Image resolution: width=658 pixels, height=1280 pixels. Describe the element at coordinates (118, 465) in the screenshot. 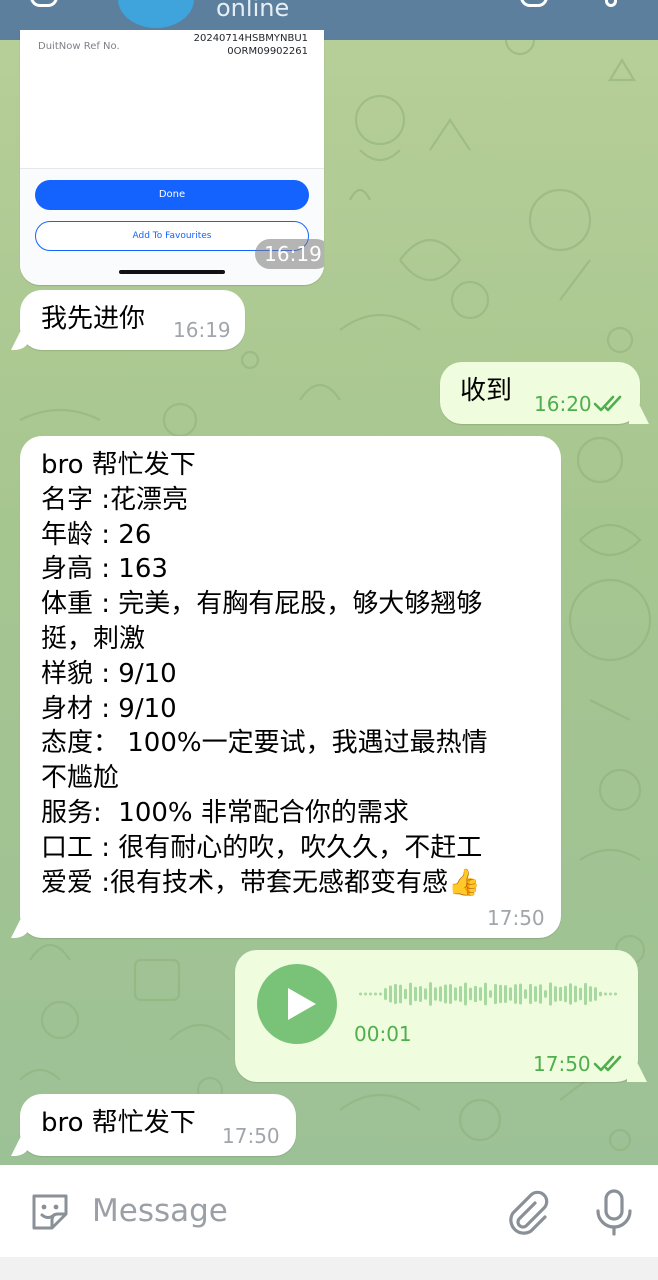

I see `message-line: bro 帮忙发下` at that location.